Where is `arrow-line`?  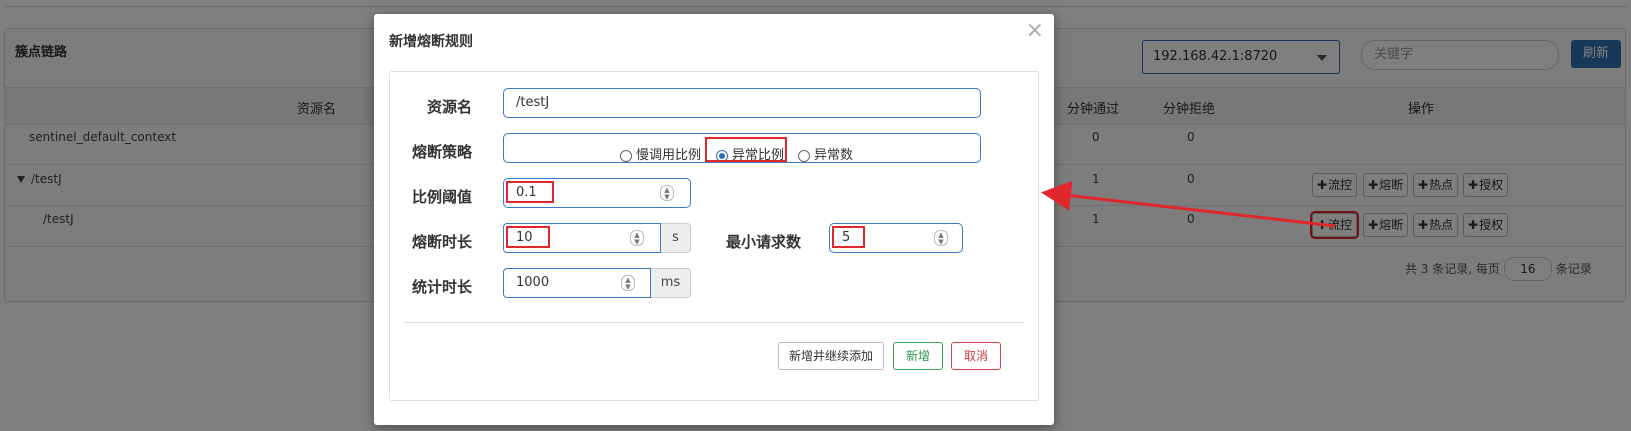
arrow-line is located at coordinates (1188, 204).